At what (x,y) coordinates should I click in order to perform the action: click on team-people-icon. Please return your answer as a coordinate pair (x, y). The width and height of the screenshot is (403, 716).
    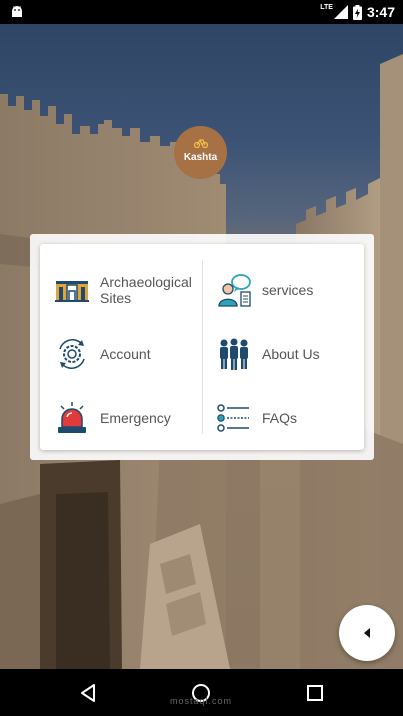
    Looking at the image, I should click on (234, 354).